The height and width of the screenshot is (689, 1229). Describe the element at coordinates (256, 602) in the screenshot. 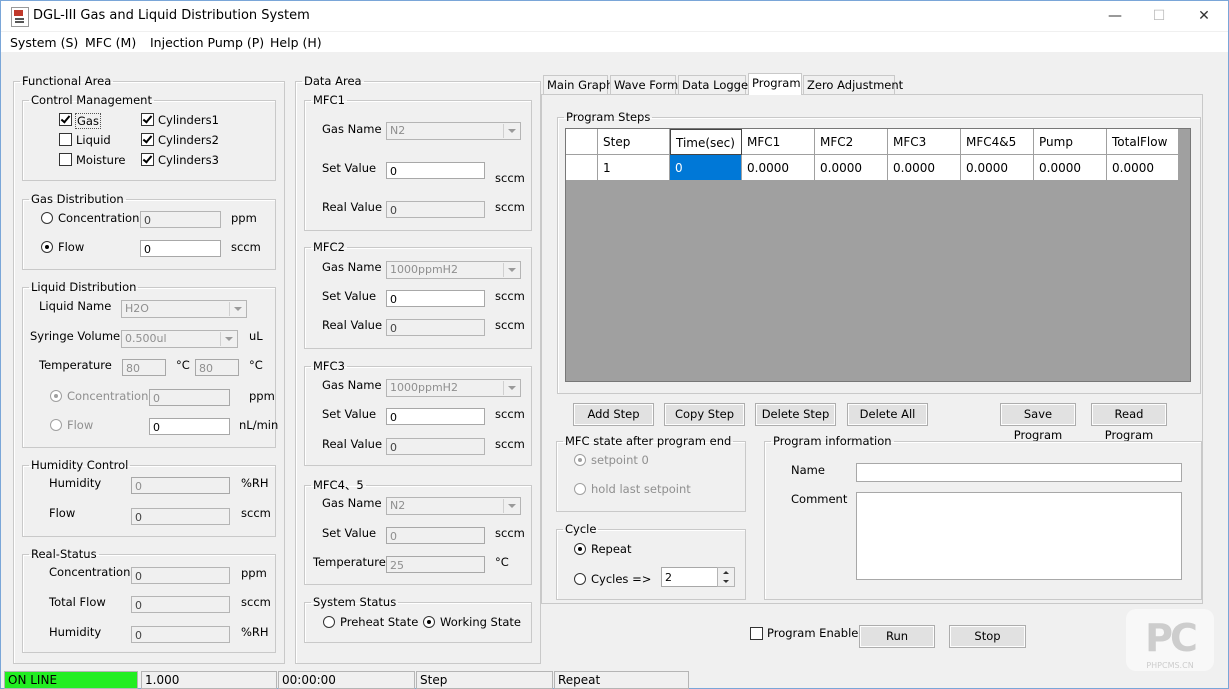

I see `real-total-flow-unit: sccm` at that location.